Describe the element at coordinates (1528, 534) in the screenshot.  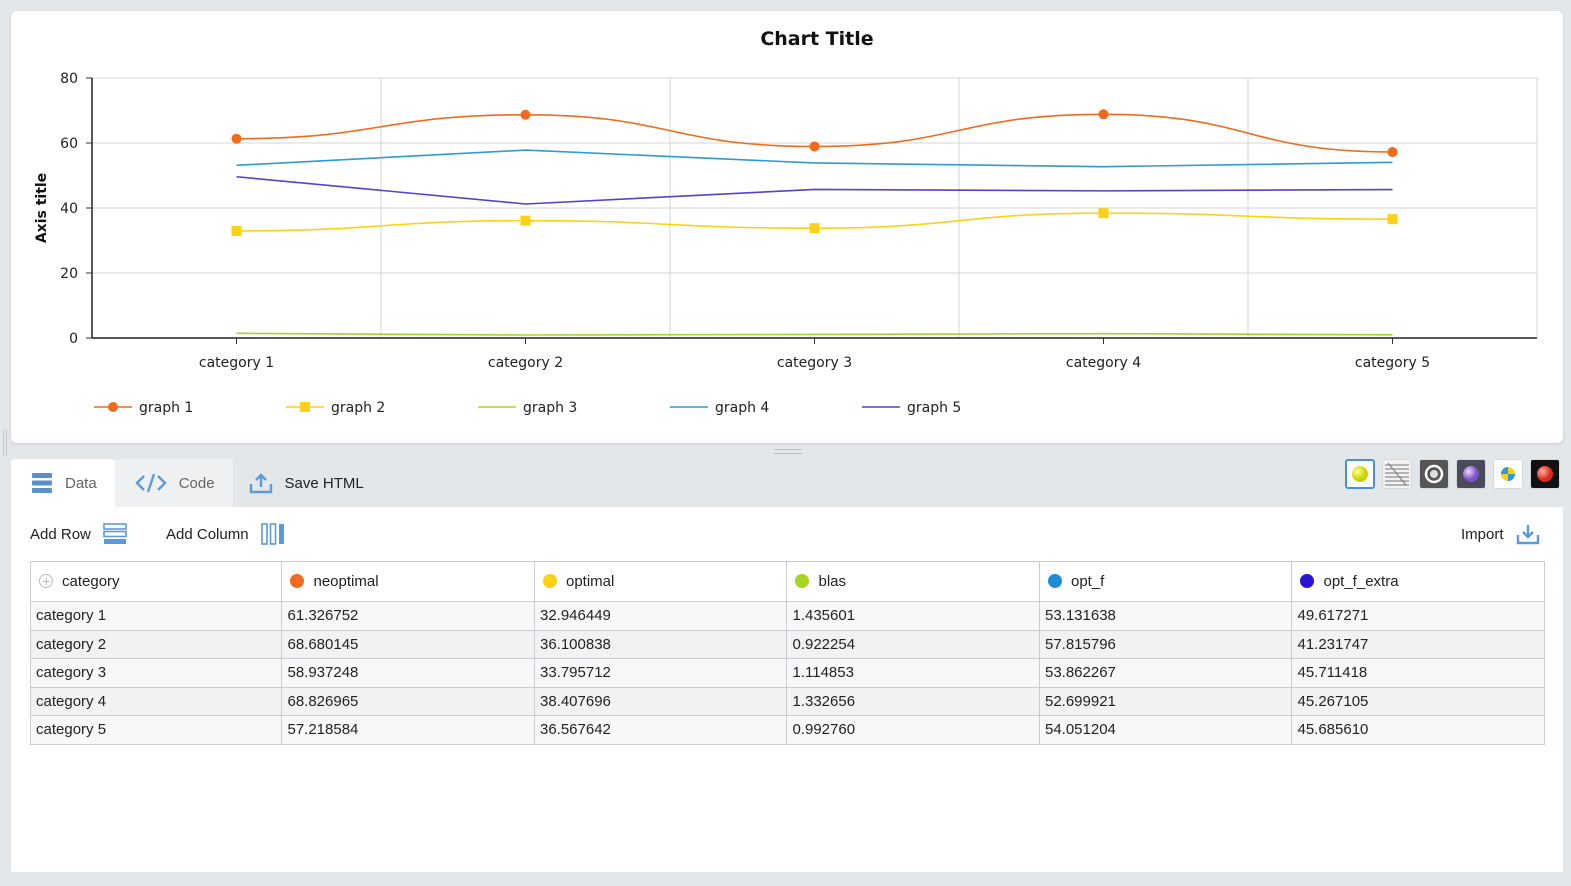
I see `download-icon` at that location.